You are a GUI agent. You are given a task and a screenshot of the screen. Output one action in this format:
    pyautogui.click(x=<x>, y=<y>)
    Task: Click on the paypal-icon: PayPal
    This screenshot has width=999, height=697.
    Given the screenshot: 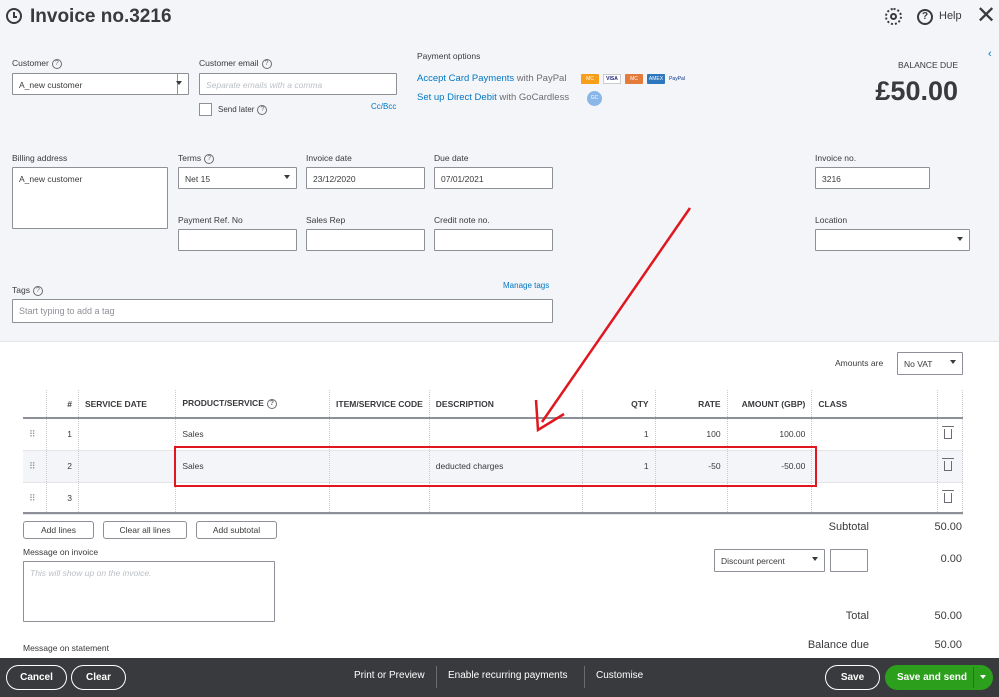 What is the action you would take?
    pyautogui.click(x=677, y=79)
    